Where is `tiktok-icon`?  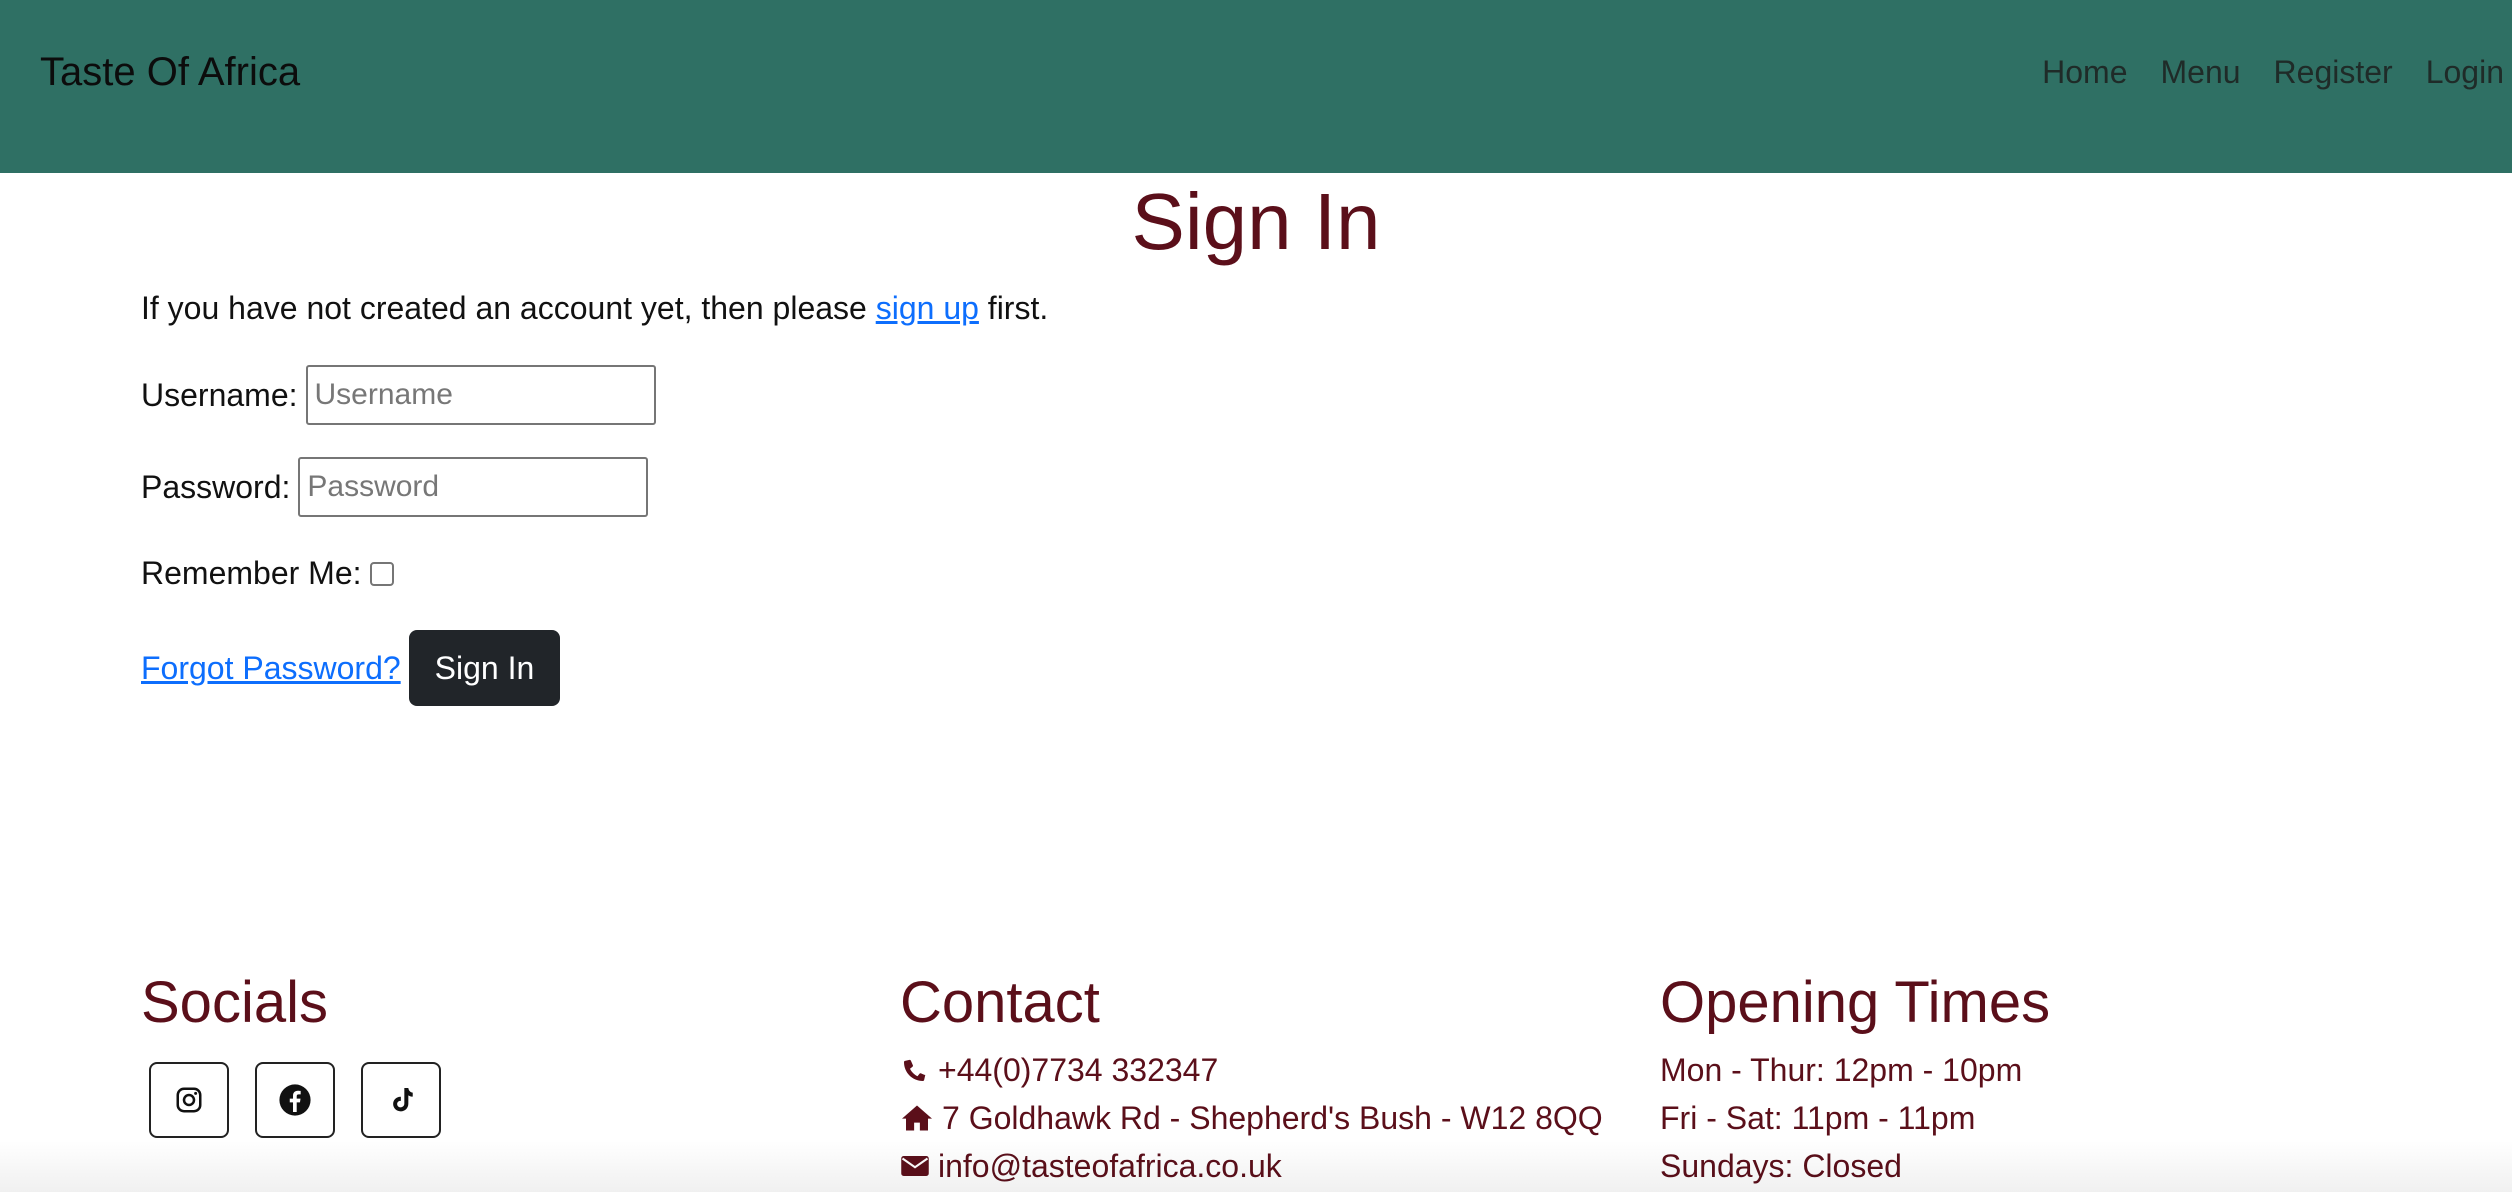
tiktok-icon is located at coordinates (403, 1100).